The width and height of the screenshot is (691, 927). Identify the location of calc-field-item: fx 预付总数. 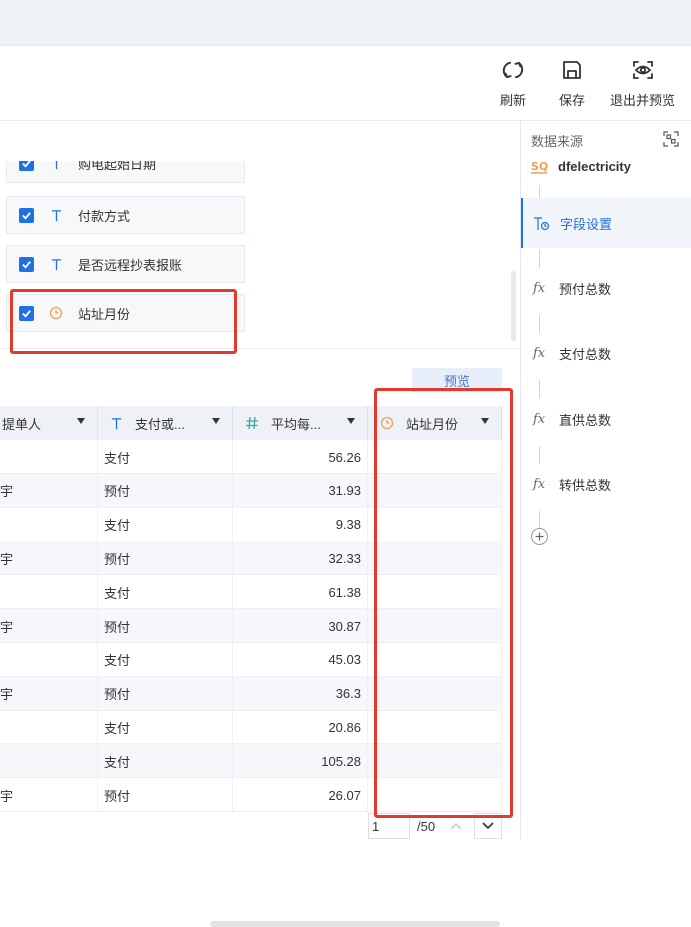
(606, 288).